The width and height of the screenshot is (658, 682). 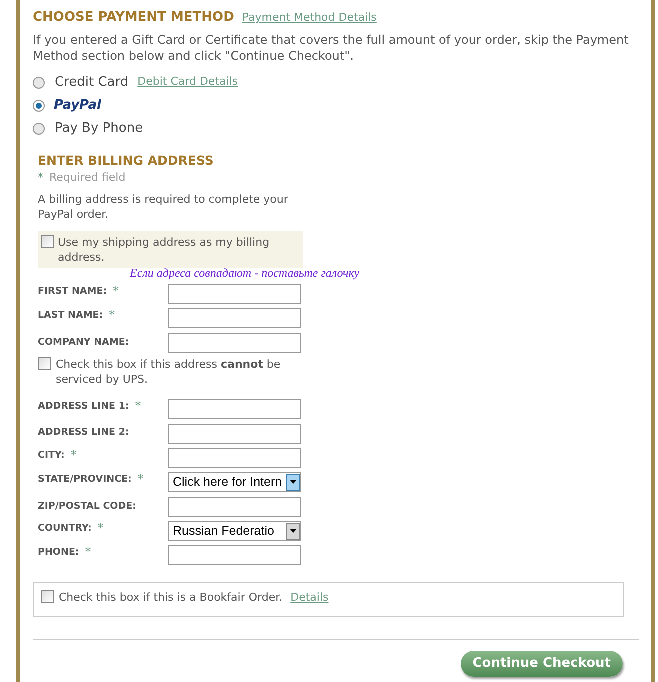 I want to click on field-label: PHONE:, so click(x=59, y=553).